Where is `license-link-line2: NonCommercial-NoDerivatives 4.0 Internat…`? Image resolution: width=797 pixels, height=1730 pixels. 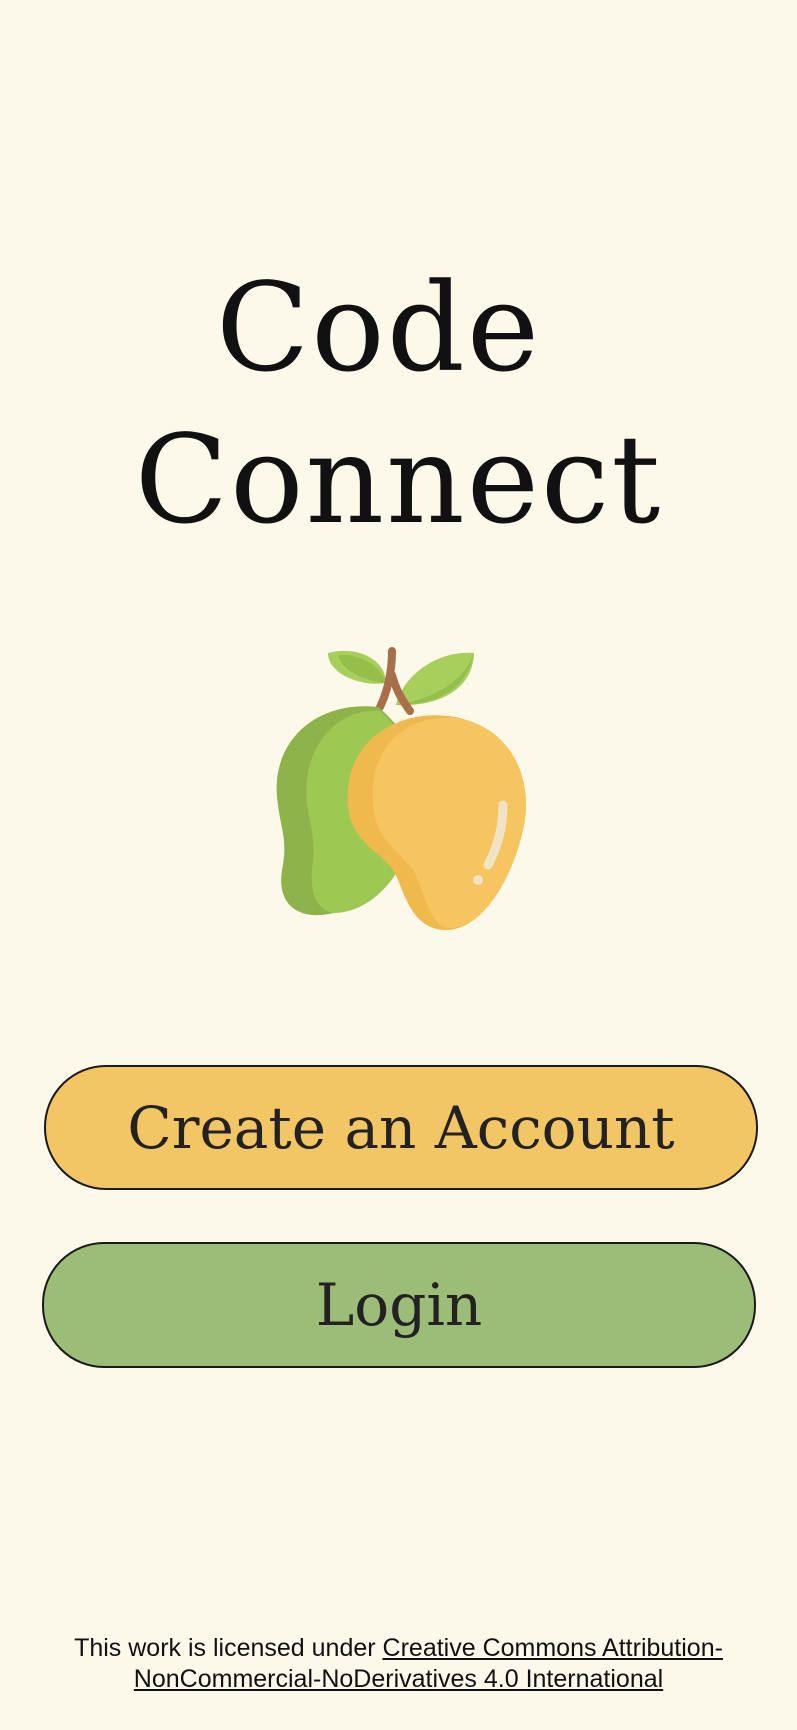
license-link-line2: NonCommercial-NoDerivatives 4.0 Internat… is located at coordinates (398, 1679).